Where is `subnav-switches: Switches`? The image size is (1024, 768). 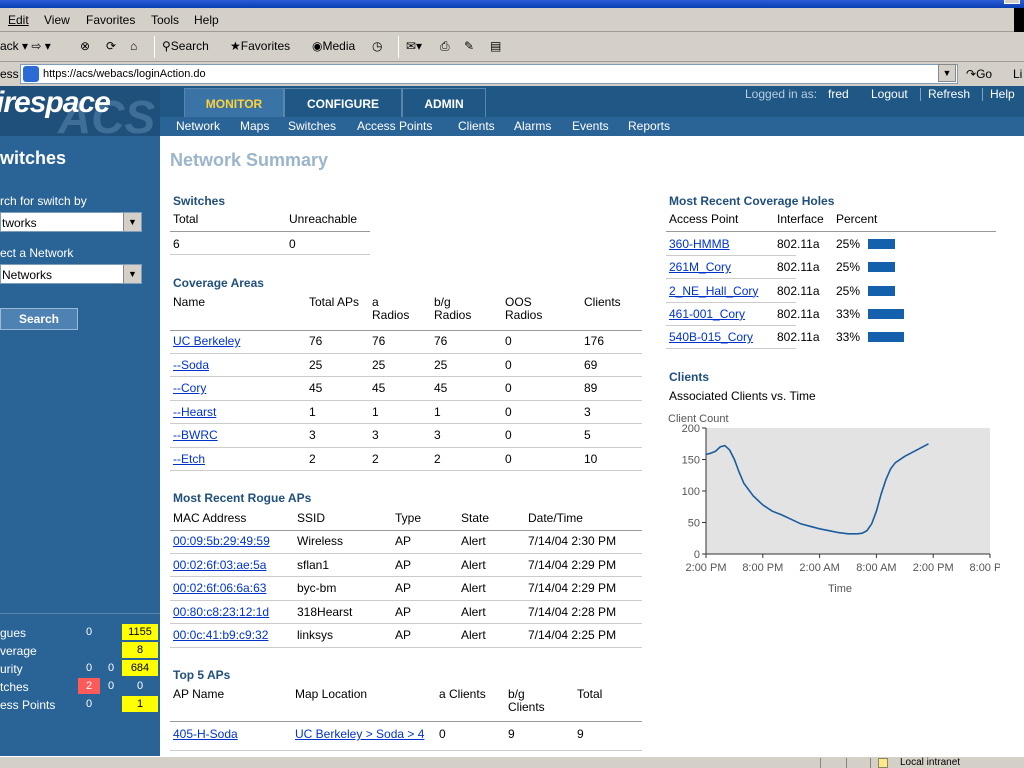 subnav-switches: Switches is located at coordinates (312, 126).